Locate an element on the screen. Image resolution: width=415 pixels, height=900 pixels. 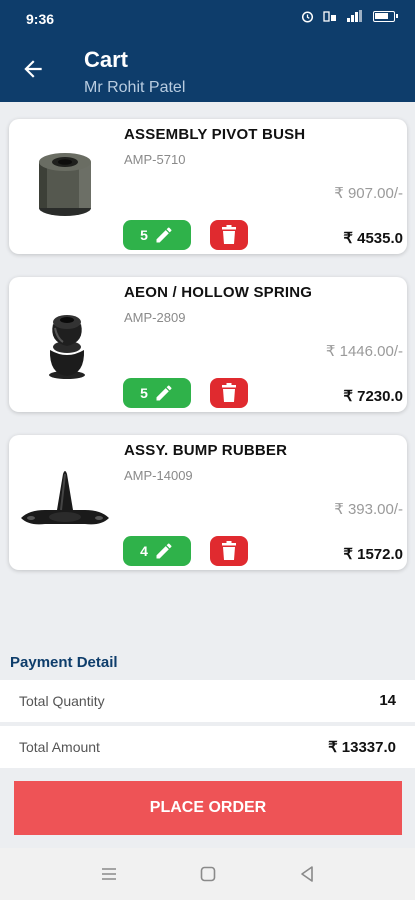
product-name: ASSEMBLY PIVOT BUSH is located at coordinates (215, 134).